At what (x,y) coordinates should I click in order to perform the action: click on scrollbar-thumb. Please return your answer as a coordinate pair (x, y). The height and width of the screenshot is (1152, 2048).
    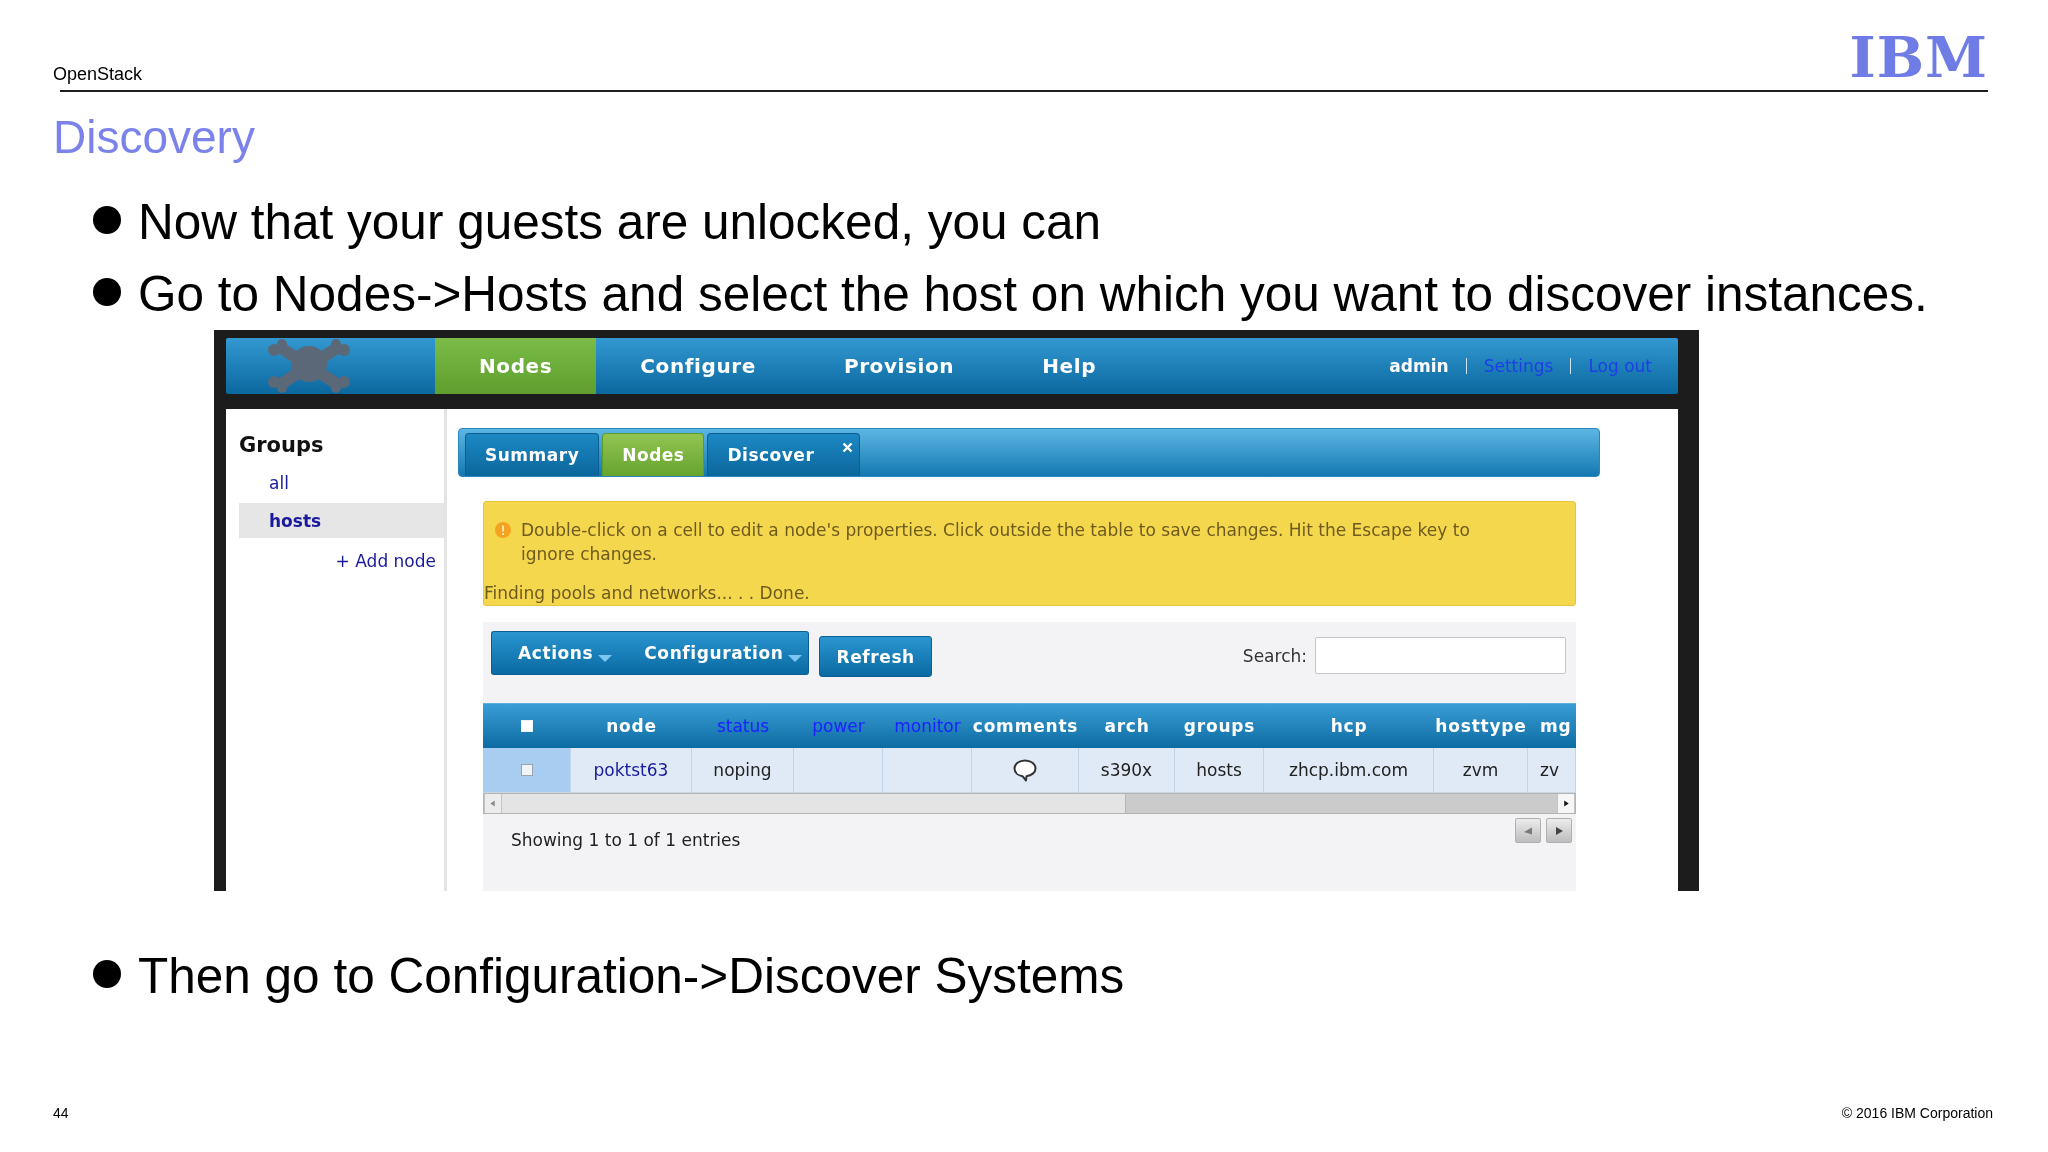
    Looking at the image, I should click on (1341, 803).